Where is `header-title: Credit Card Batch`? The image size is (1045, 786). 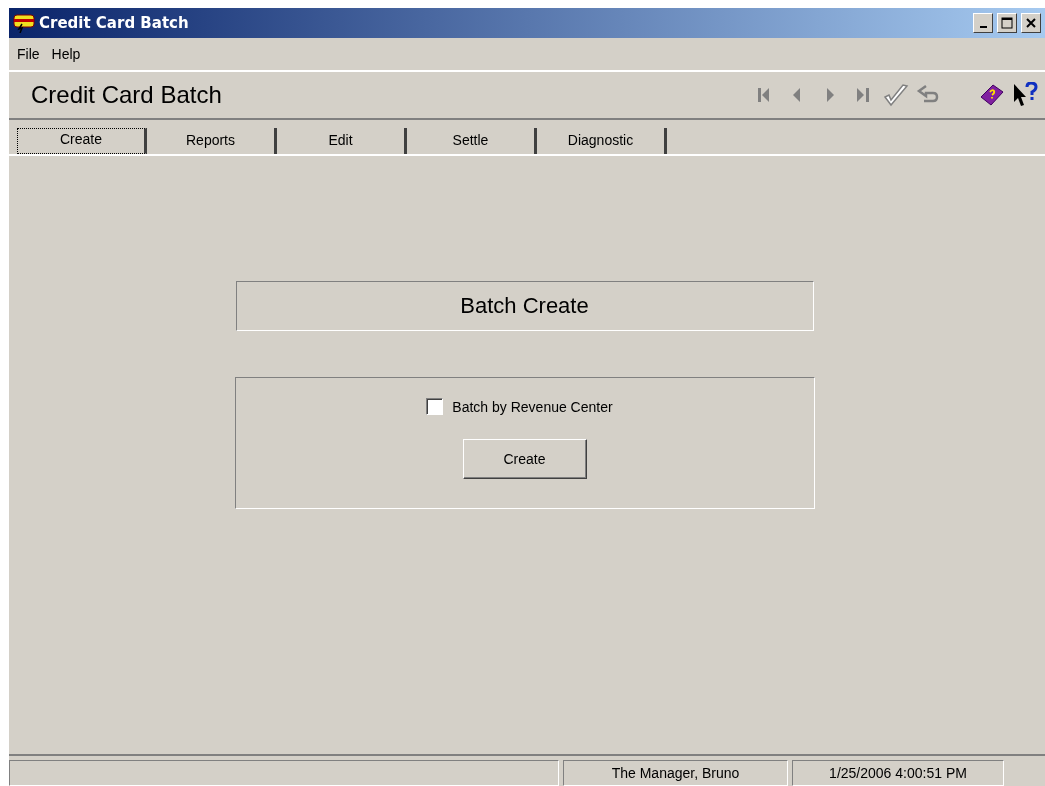
header-title: Credit Card Batch is located at coordinates (127, 95).